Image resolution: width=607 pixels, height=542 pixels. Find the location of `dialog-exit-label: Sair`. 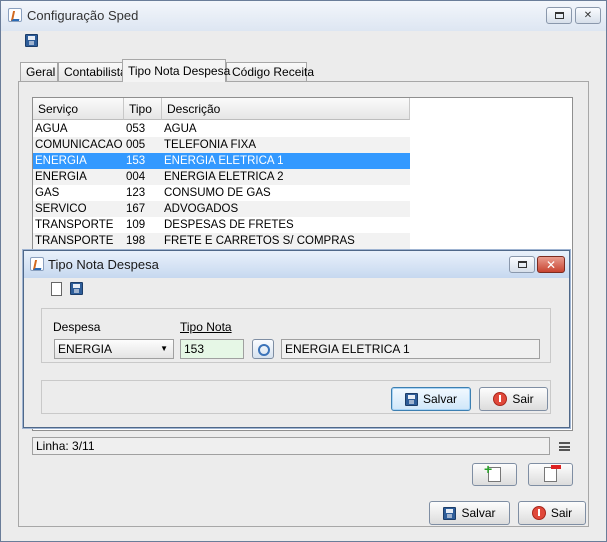

dialog-exit-label: Sair is located at coordinates (523, 399).